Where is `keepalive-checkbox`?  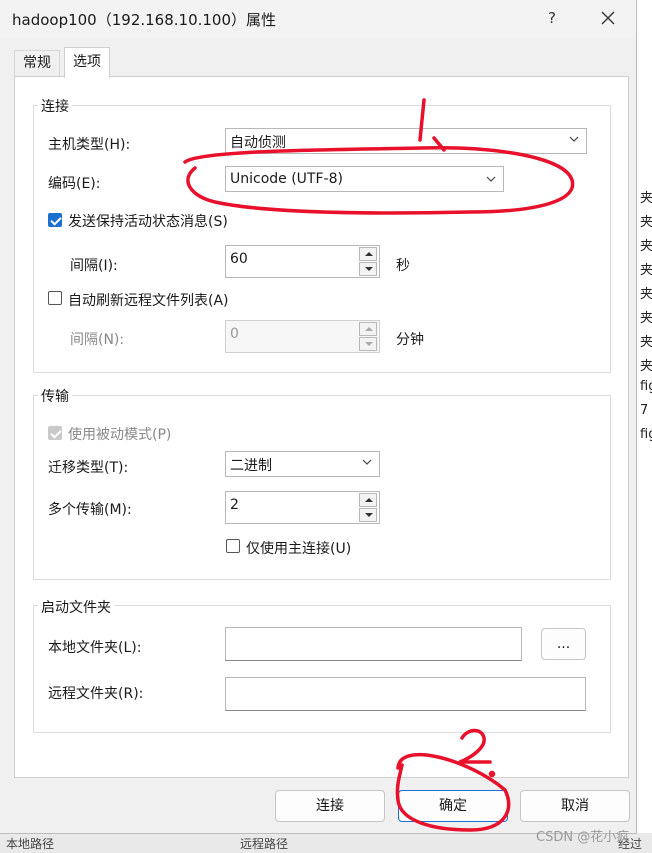 keepalive-checkbox is located at coordinates (55, 220).